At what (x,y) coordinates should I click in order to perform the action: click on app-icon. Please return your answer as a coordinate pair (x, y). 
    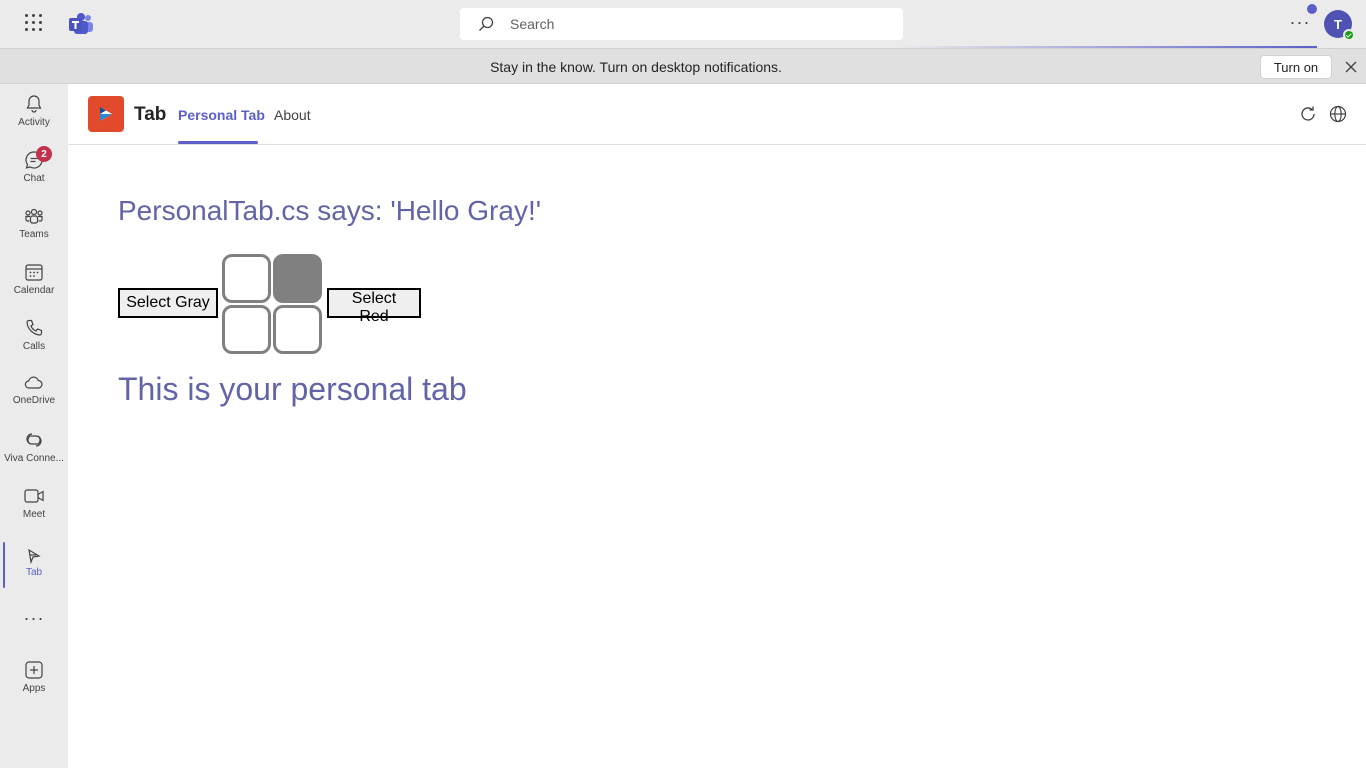
    Looking at the image, I should click on (106, 114).